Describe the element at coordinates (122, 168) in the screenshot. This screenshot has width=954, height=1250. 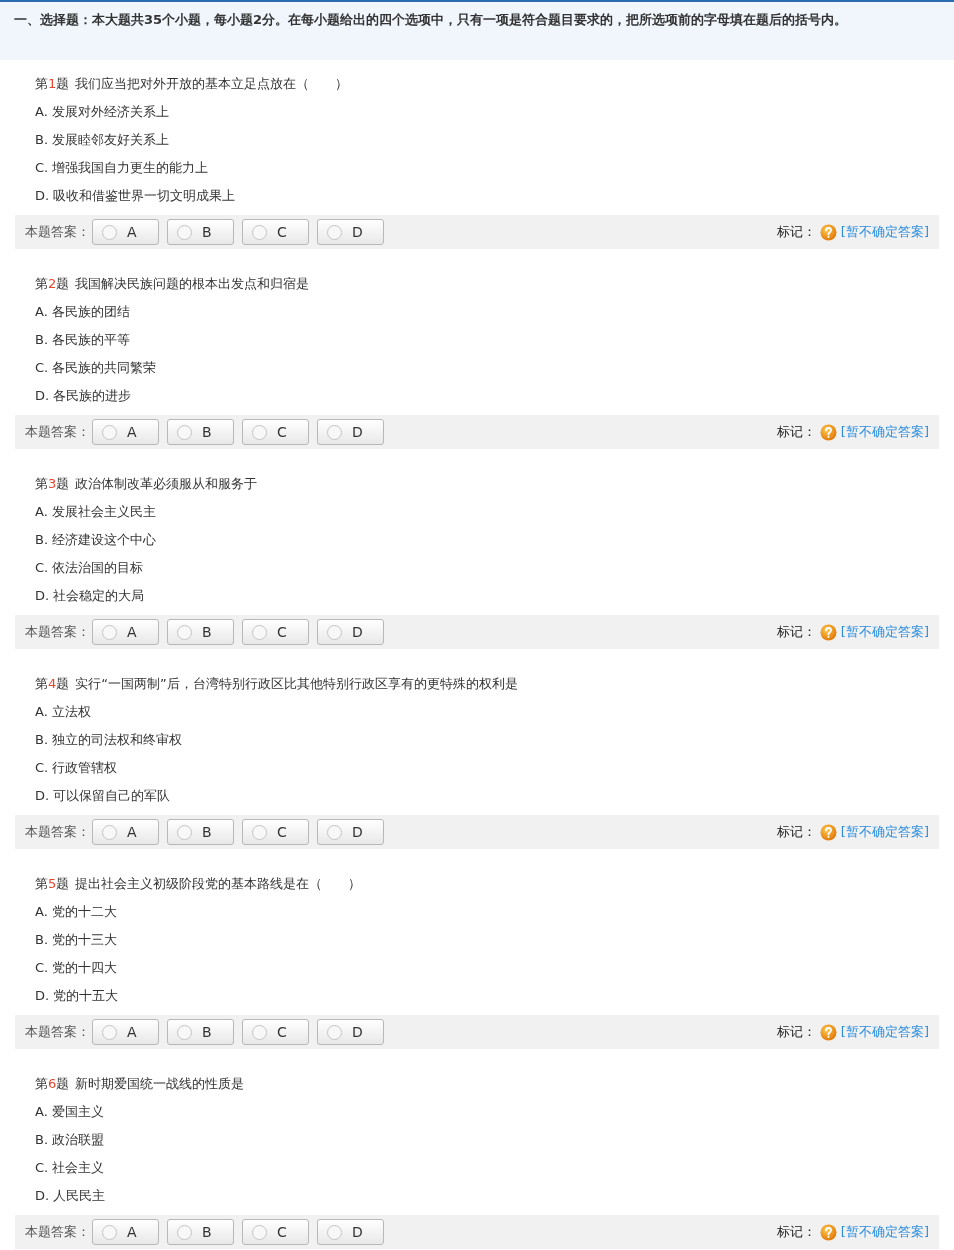
I see `option-text: C. 增强我国自力更生的能力上` at that location.